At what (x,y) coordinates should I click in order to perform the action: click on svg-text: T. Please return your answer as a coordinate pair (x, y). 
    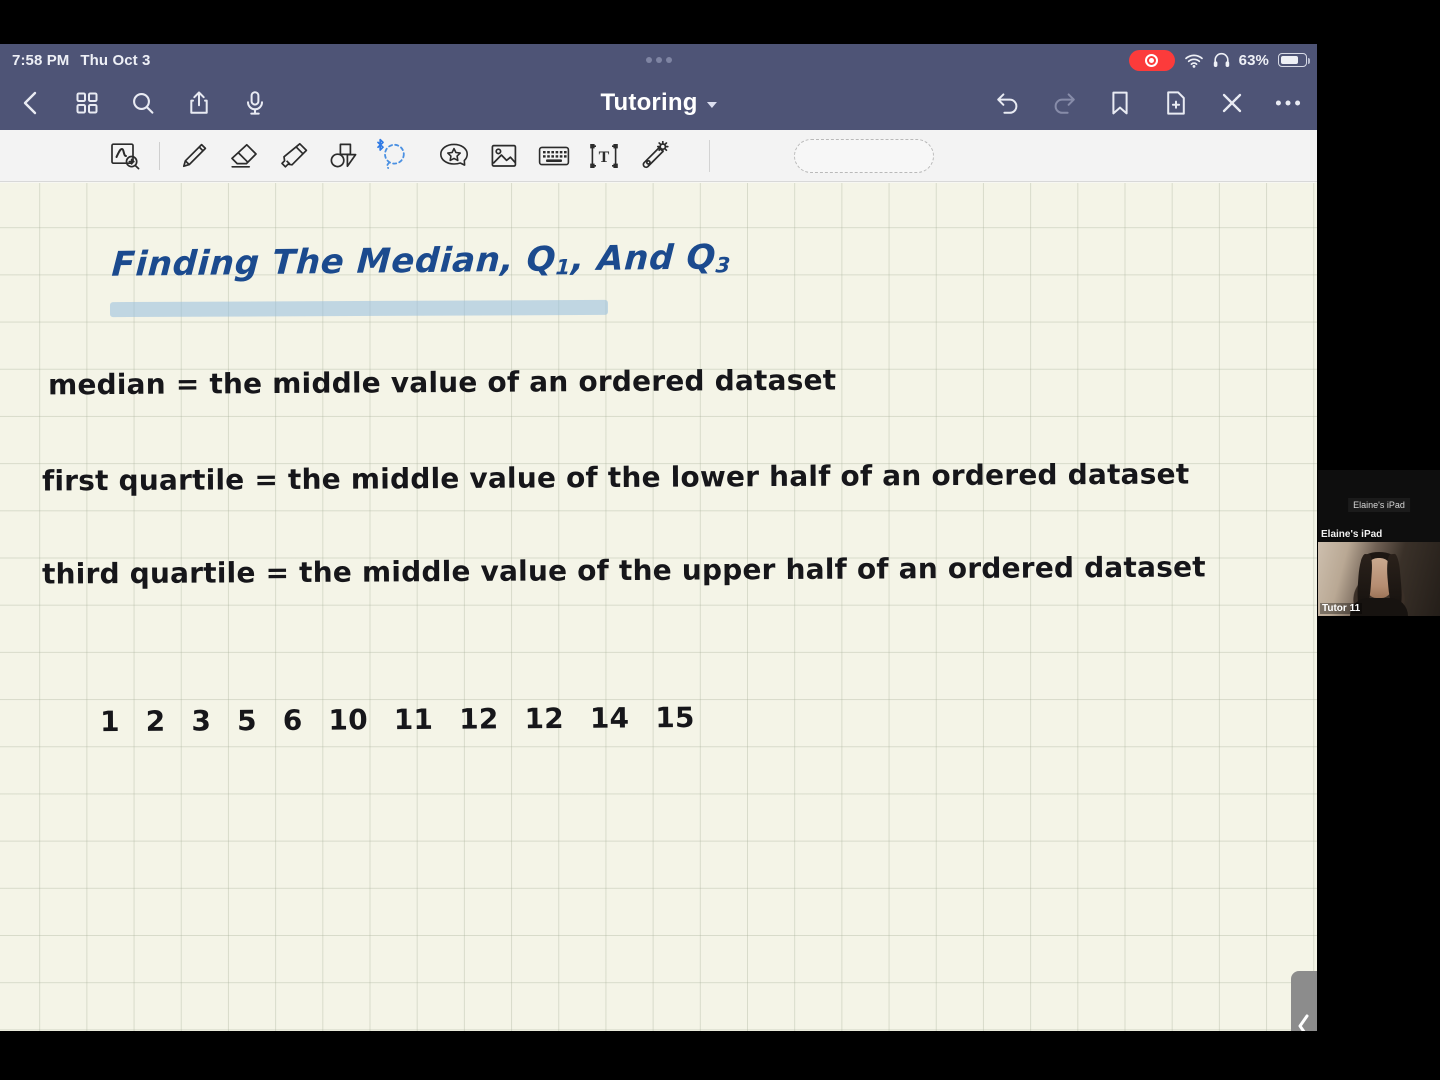
    Looking at the image, I should click on (604, 157).